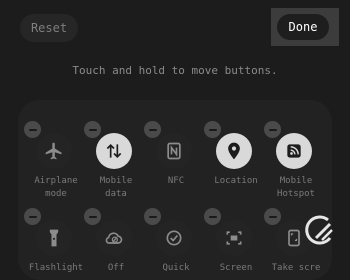  What do you see at coordinates (296, 268) in the screenshot?
I see `tile-label: Take scre` at bounding box center [296, 268].